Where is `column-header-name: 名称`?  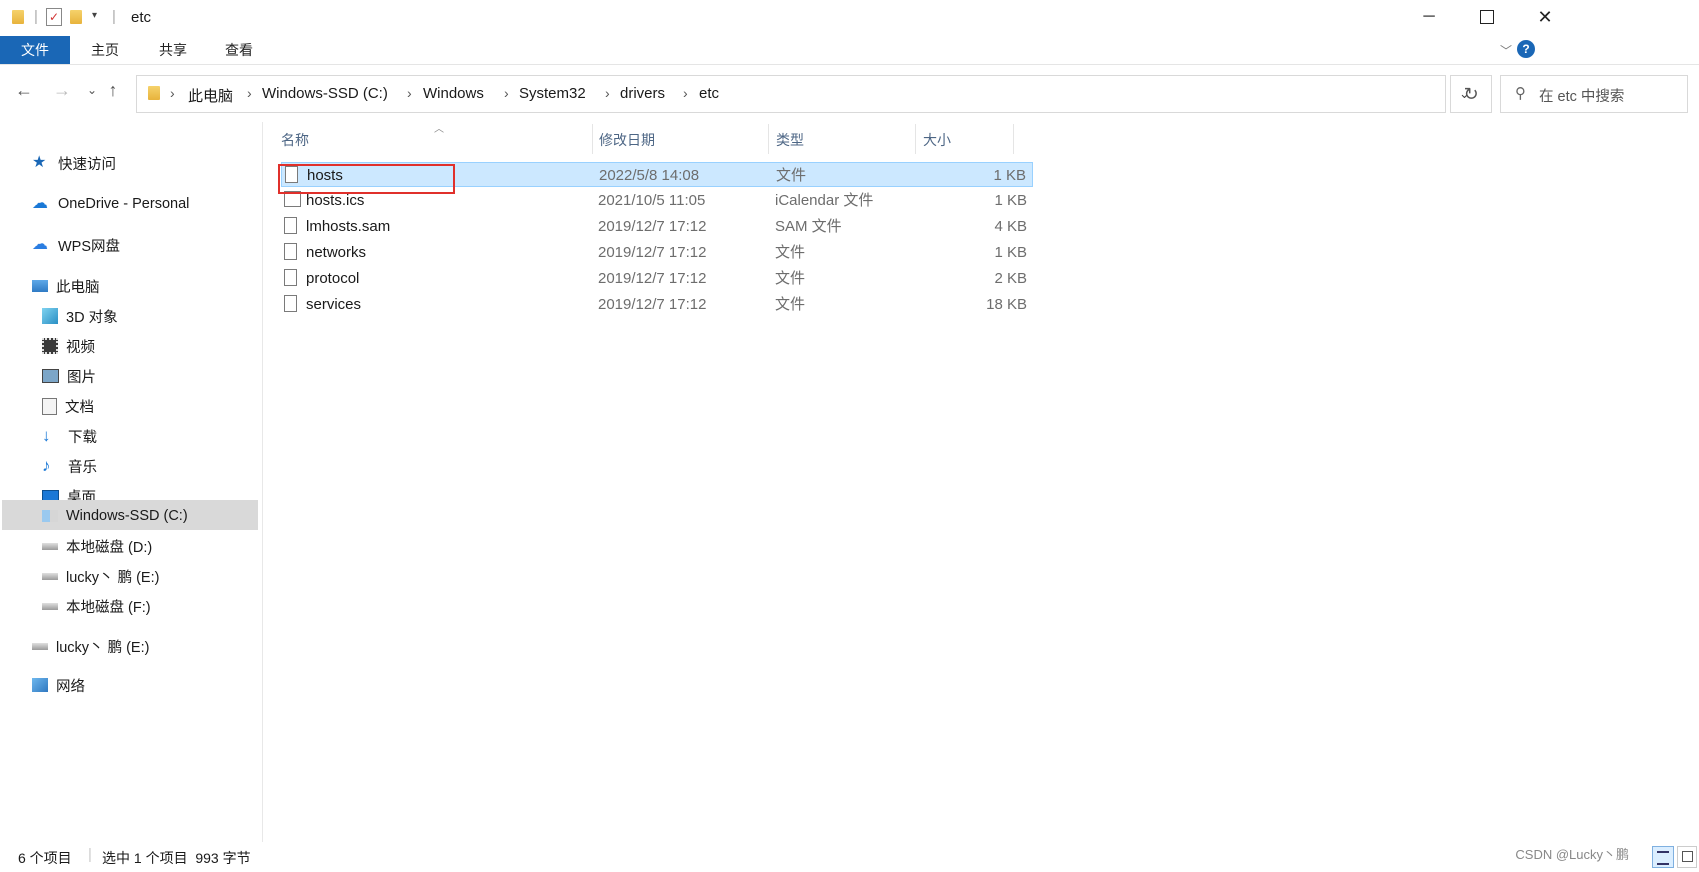 column-header-name: 名称 is located at coordinates (295, 140).